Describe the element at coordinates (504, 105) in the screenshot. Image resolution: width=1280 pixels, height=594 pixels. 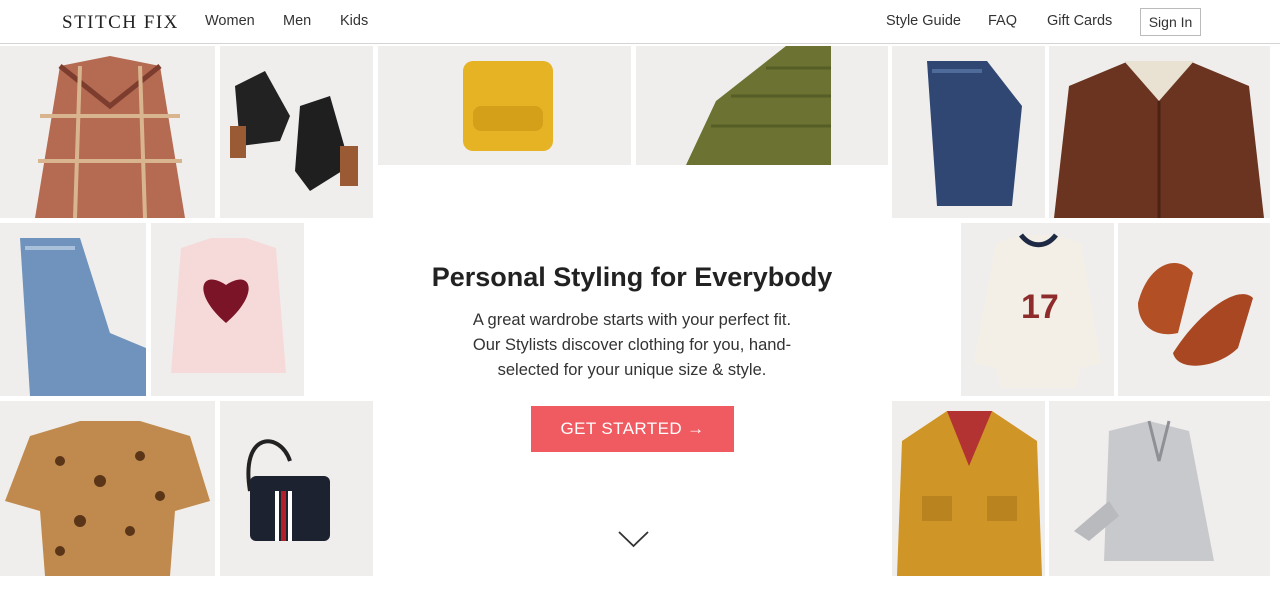
I see `tile-yellow-sweater` at that location.